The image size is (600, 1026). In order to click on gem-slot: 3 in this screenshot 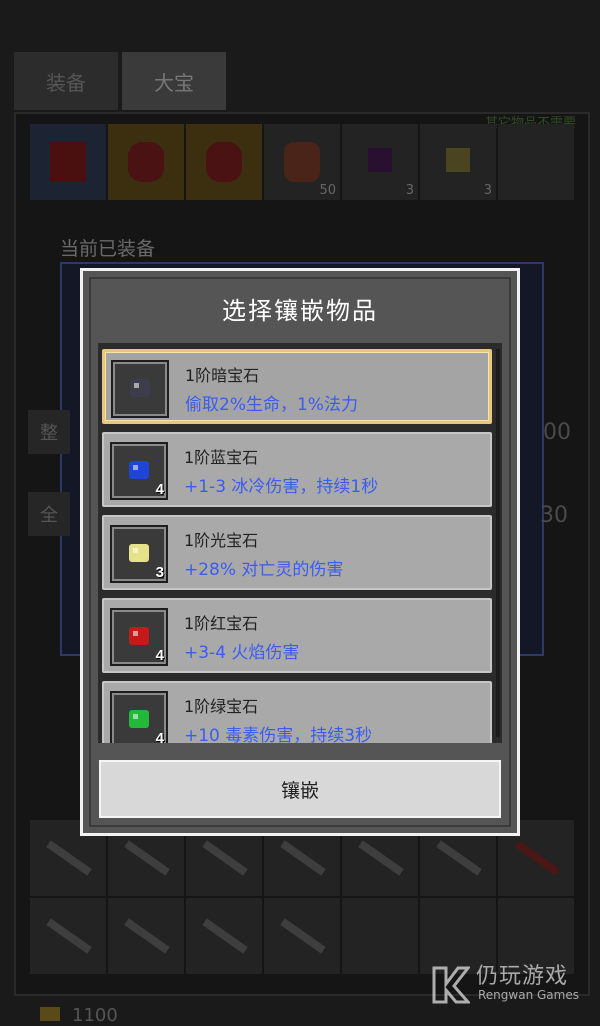, I will do `click(139, 554)`.